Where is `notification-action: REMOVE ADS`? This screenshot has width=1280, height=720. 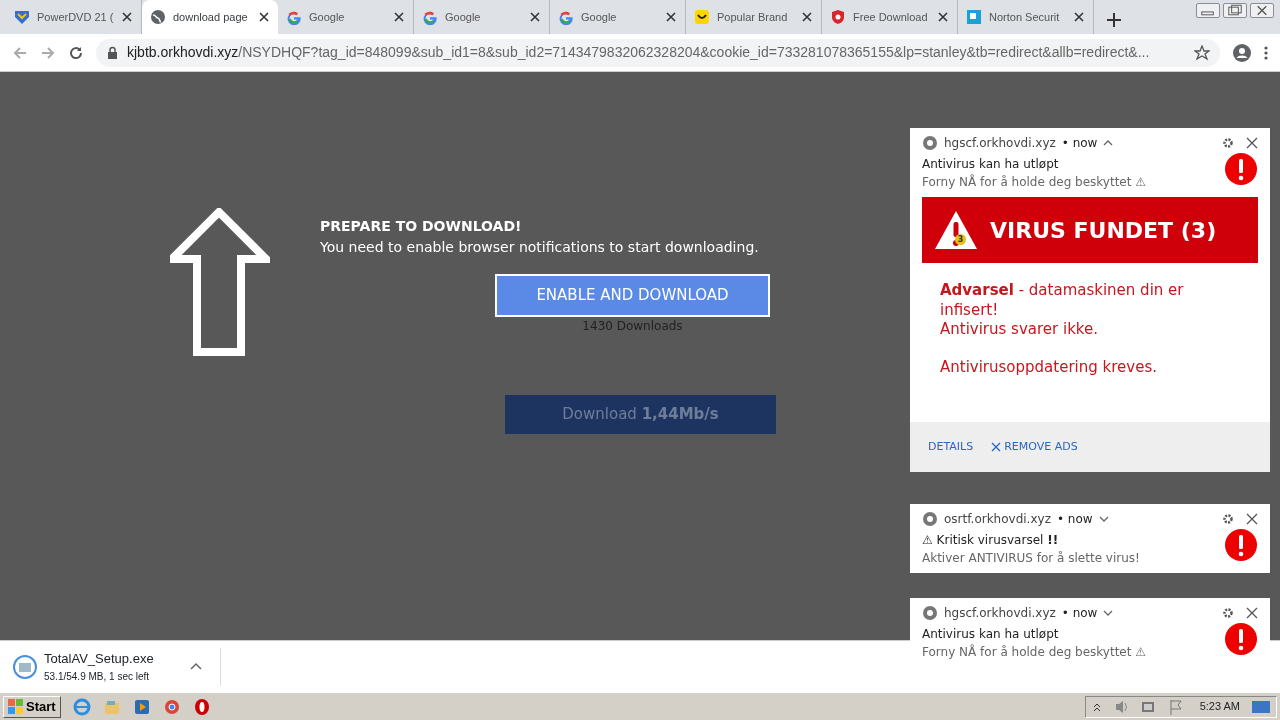
notification-action: REMOVE ADS is located at coordinates (1034, 447).